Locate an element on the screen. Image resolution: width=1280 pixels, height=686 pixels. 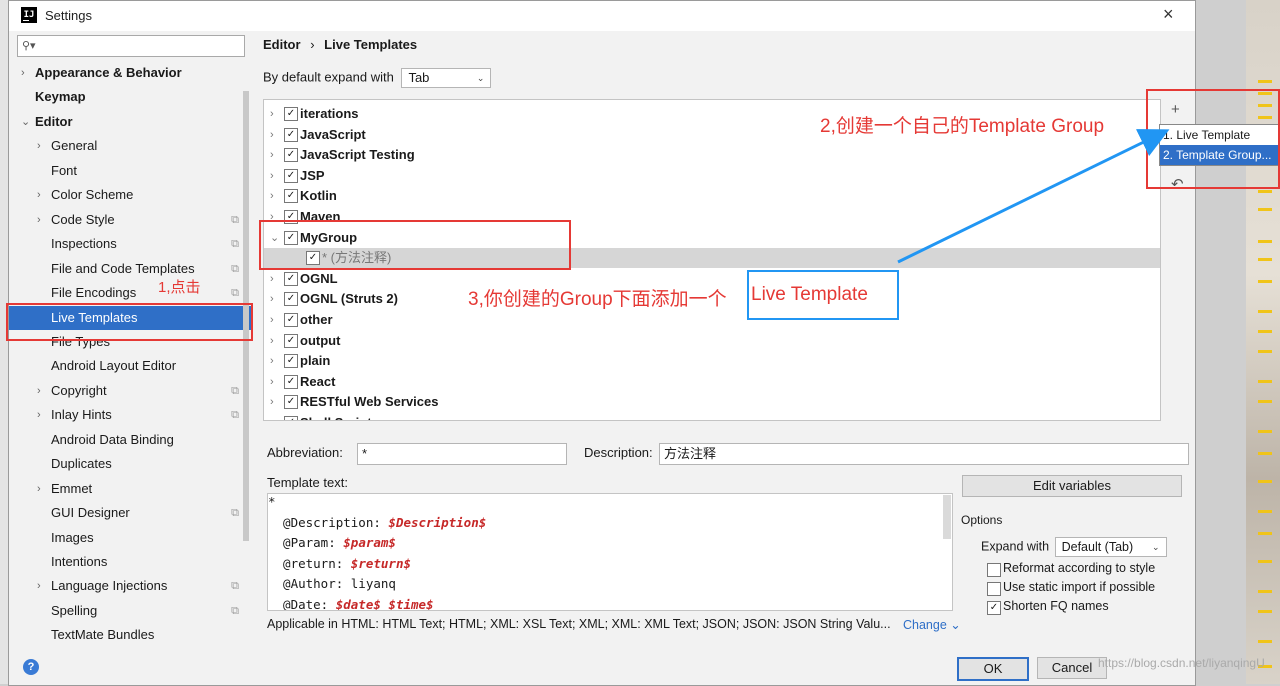
annotation-step2: 2,创建一个自己的Template Group is located at coordinates (962, 126).